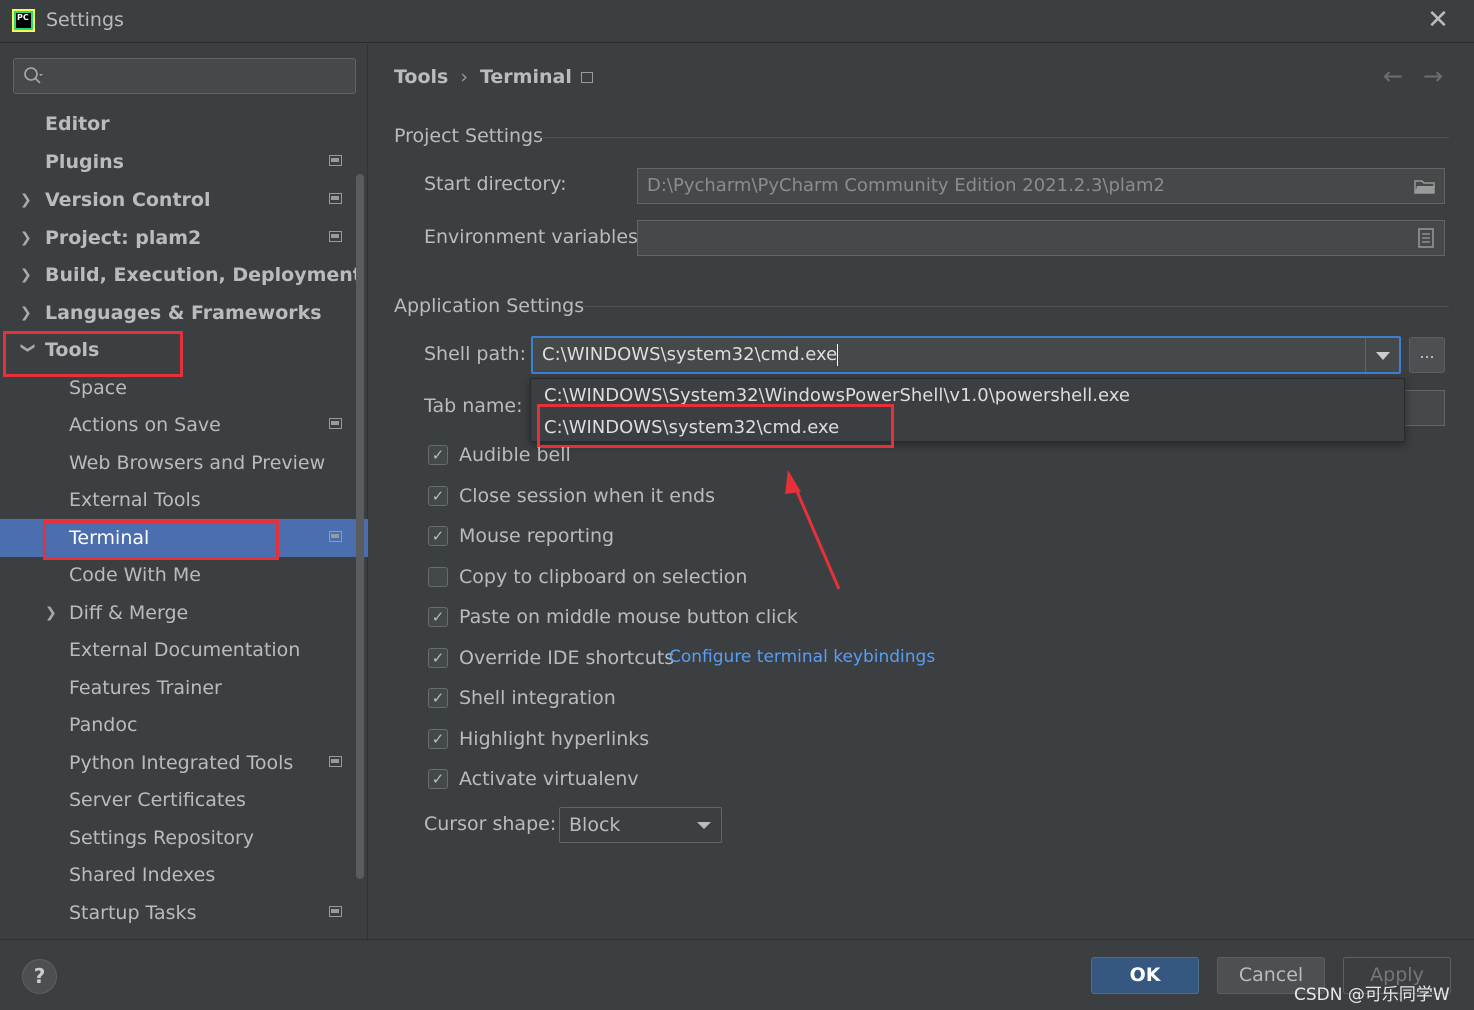  What do you see at coordinates (129, 613) in the screenshot?
I see `sidebar-item-label: Diff & Merge` at bounding box center [129, 613].